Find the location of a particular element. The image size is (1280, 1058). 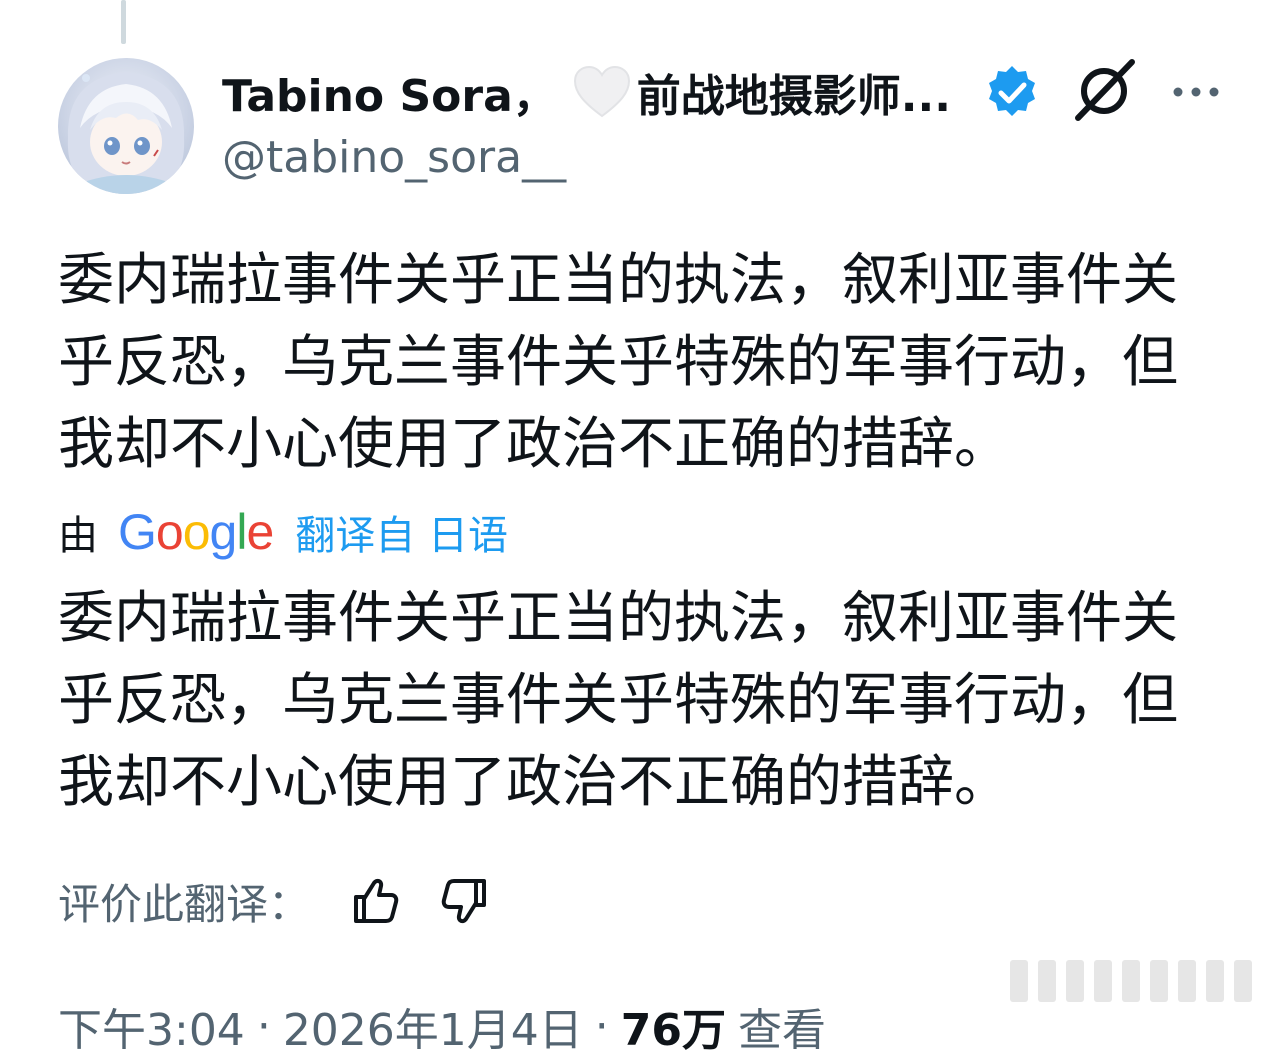

thumb-down-icon is located at coordinates (464, 901).